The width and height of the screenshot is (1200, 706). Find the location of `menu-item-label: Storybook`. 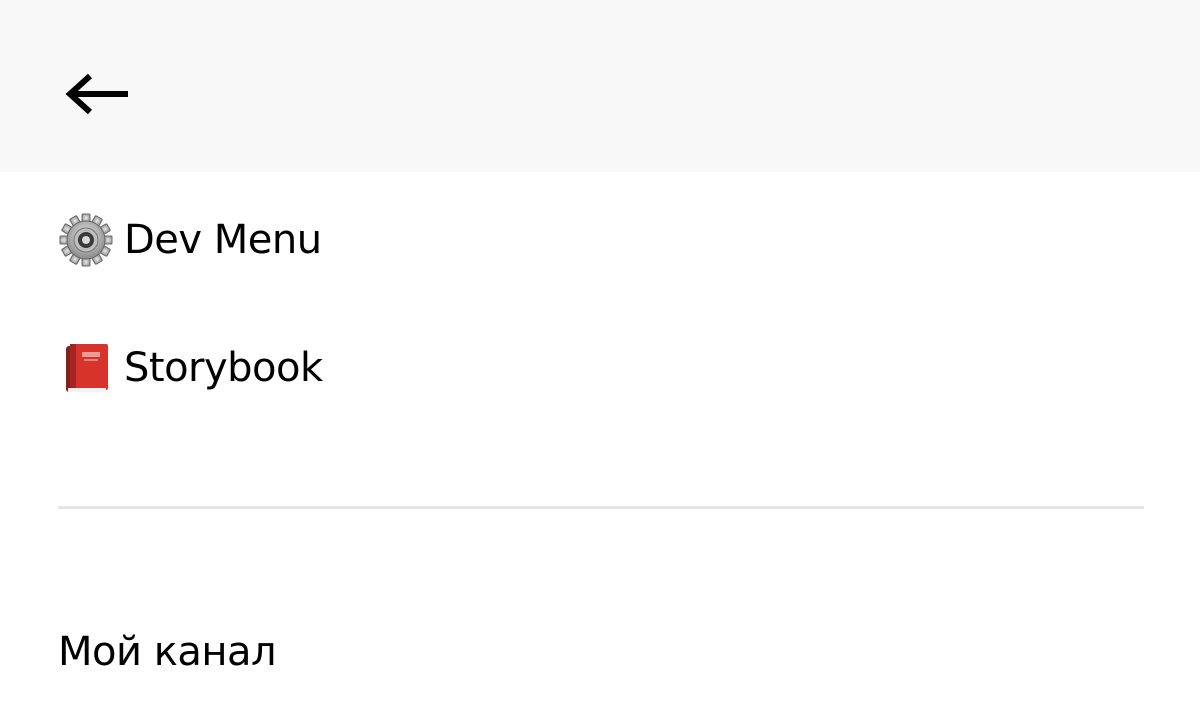

menu-item-label: Storybook is located at coordinates (223, 368).